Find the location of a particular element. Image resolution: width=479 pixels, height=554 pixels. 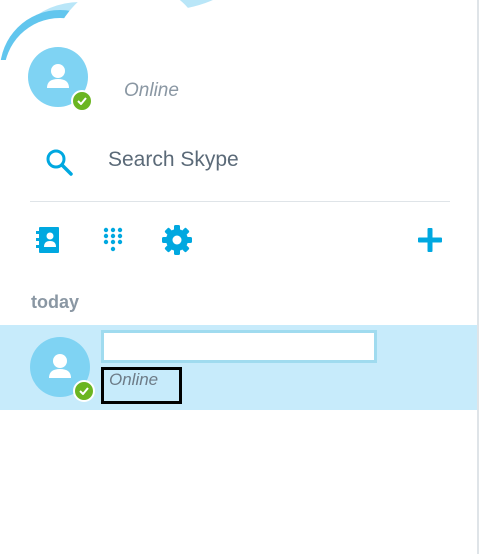

contacts-button is located at coordinates (49, 240).